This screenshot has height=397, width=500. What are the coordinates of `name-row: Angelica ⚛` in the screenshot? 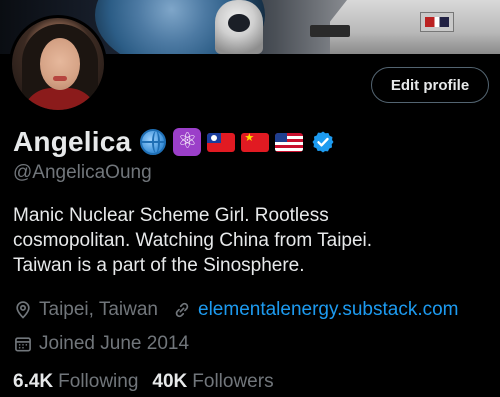 It's located at (174, 142).